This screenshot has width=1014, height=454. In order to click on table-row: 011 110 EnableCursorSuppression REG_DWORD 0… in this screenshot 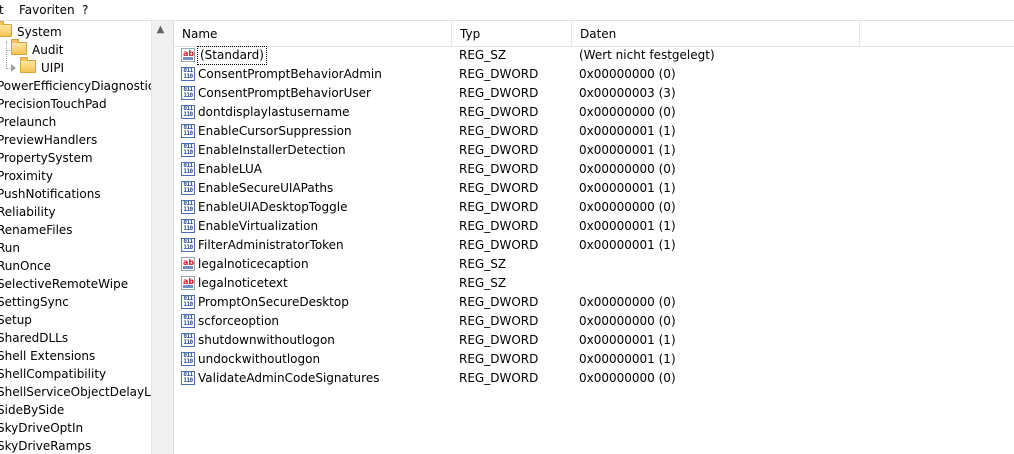, I will do `click(594, 131)`.